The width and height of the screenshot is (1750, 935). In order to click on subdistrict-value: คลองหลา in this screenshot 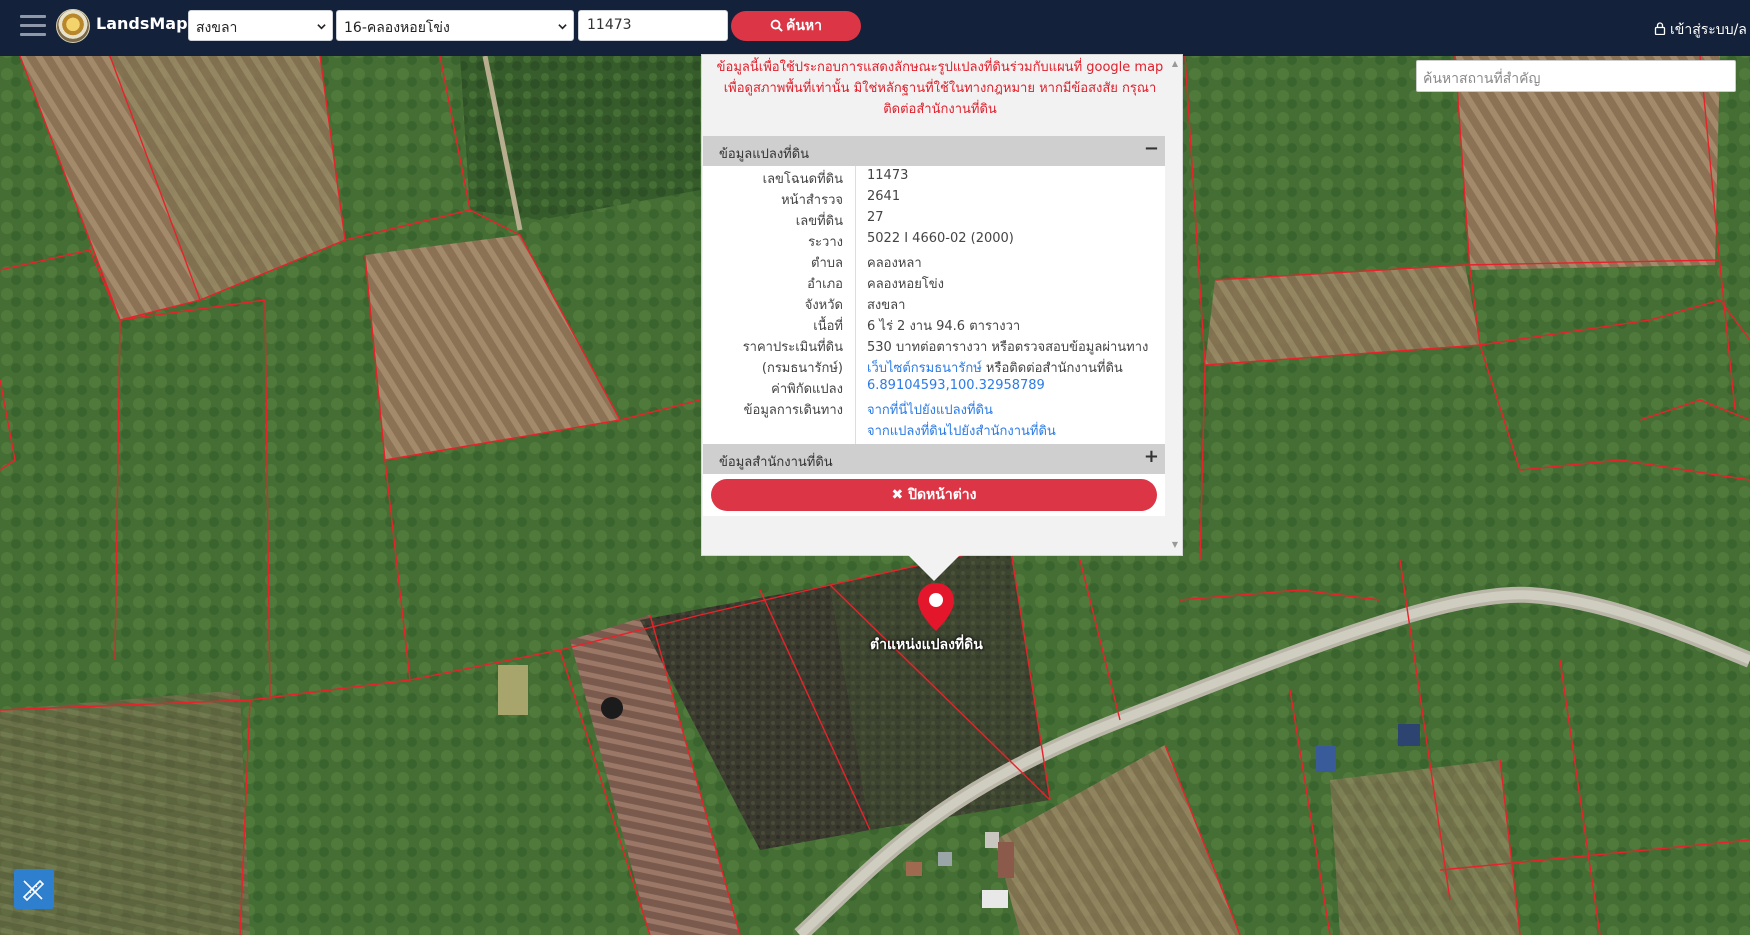, I will do `click(894, 263)`.